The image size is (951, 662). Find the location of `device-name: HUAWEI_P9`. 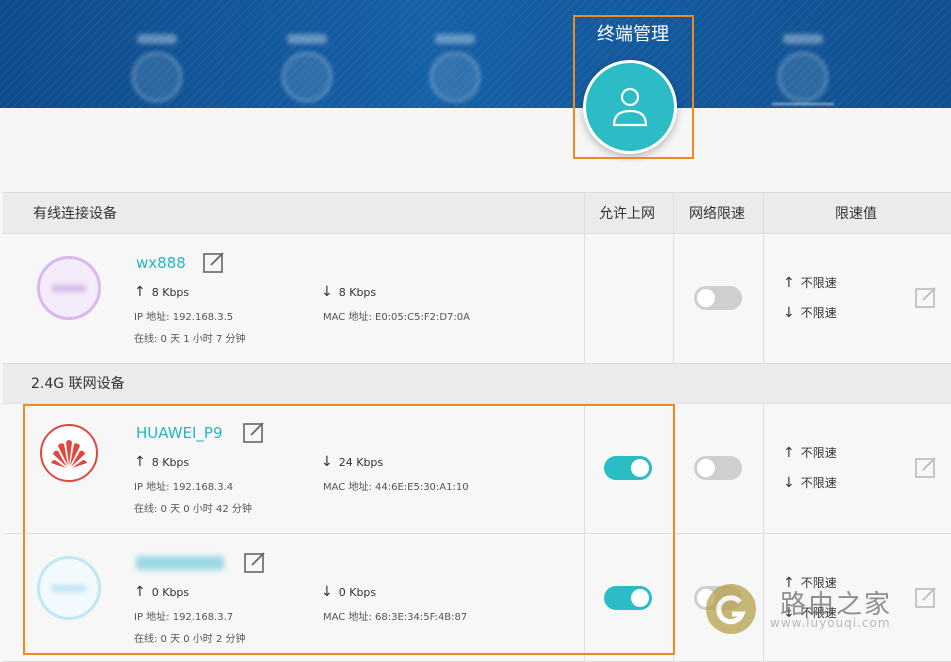

device-name: HUAWEI_P9 is located at coordinates (179, 433).